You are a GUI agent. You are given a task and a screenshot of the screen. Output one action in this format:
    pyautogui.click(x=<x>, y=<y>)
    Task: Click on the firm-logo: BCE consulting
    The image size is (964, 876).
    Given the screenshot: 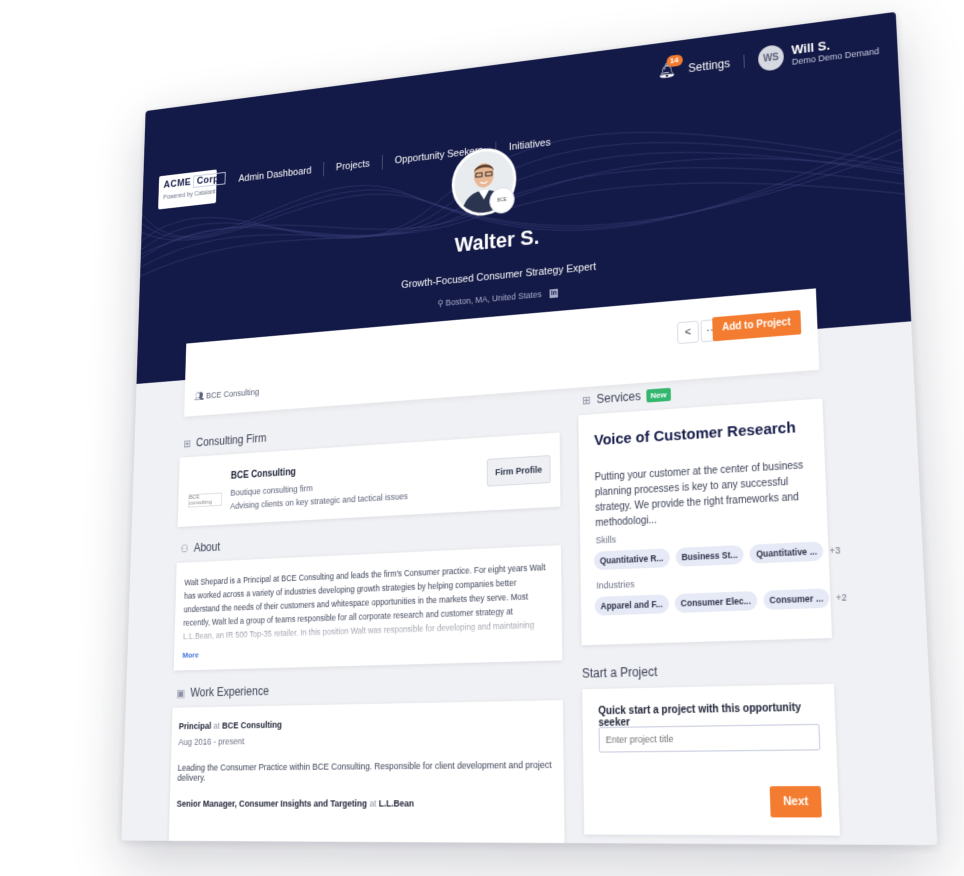 What is the action you would take?
    pyautogui.click(x=205, y=500)
    